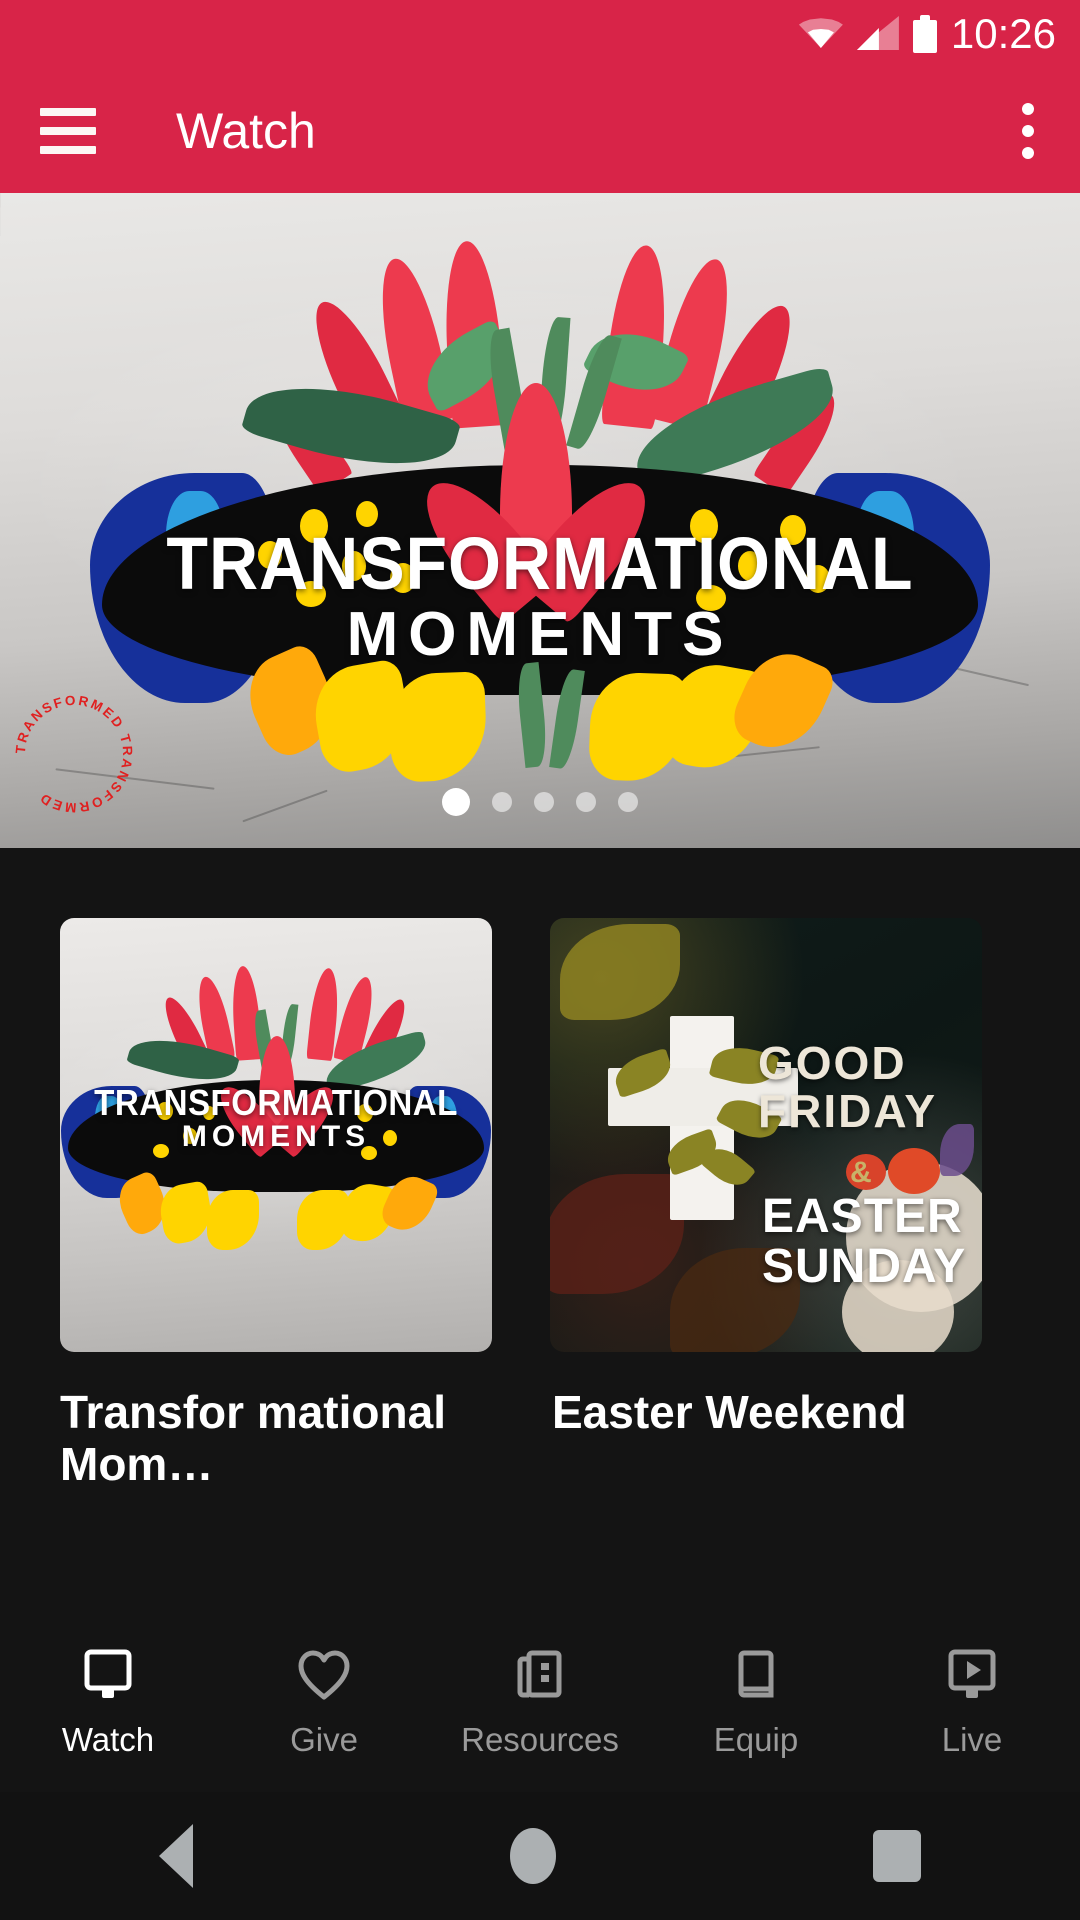 The width and height of the screenshot is (1080, 1920). Describe the element at coordinates (324, 1739) in the screenshot. I see `tab-label: Give` at that location.